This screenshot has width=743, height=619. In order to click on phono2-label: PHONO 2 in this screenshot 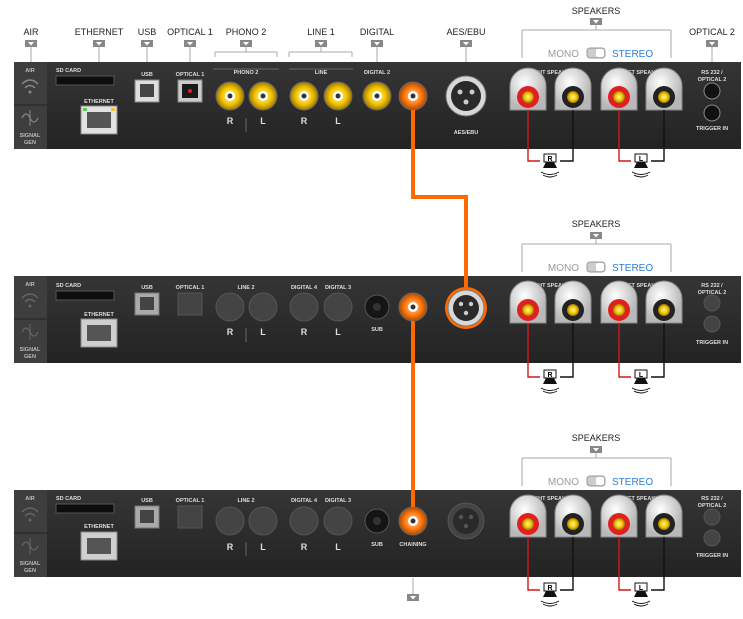, I will do `click(246, 73)`.